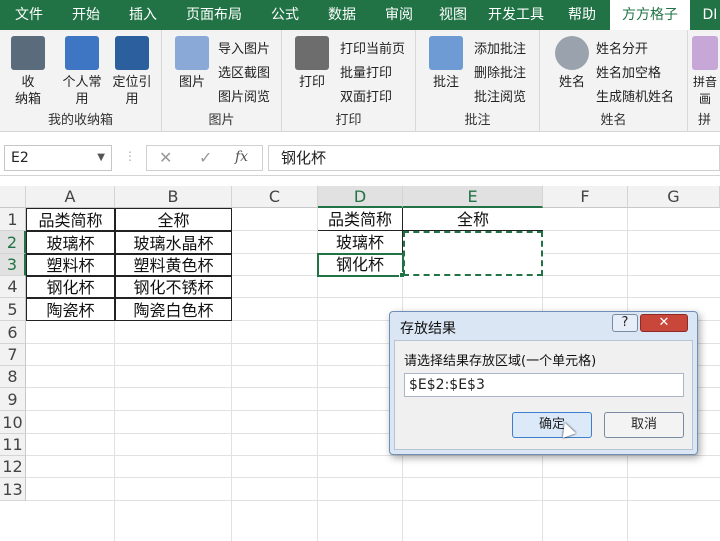  I want to click on copy-range-marquee, so click(473, 253).